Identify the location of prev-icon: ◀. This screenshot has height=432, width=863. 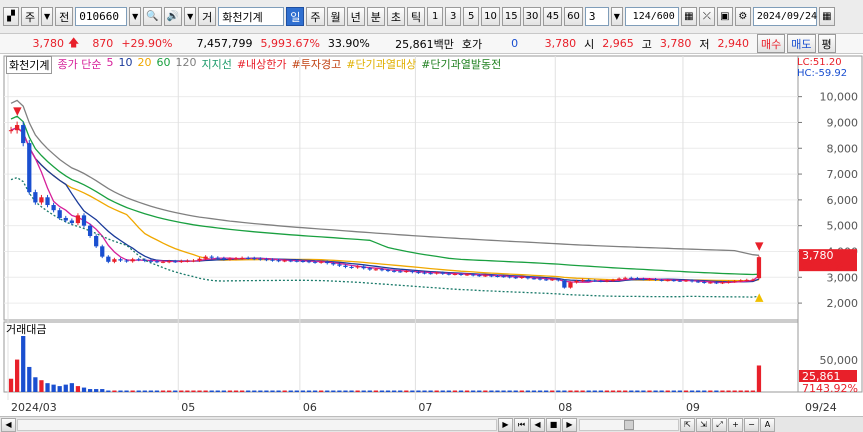
(537, 424).